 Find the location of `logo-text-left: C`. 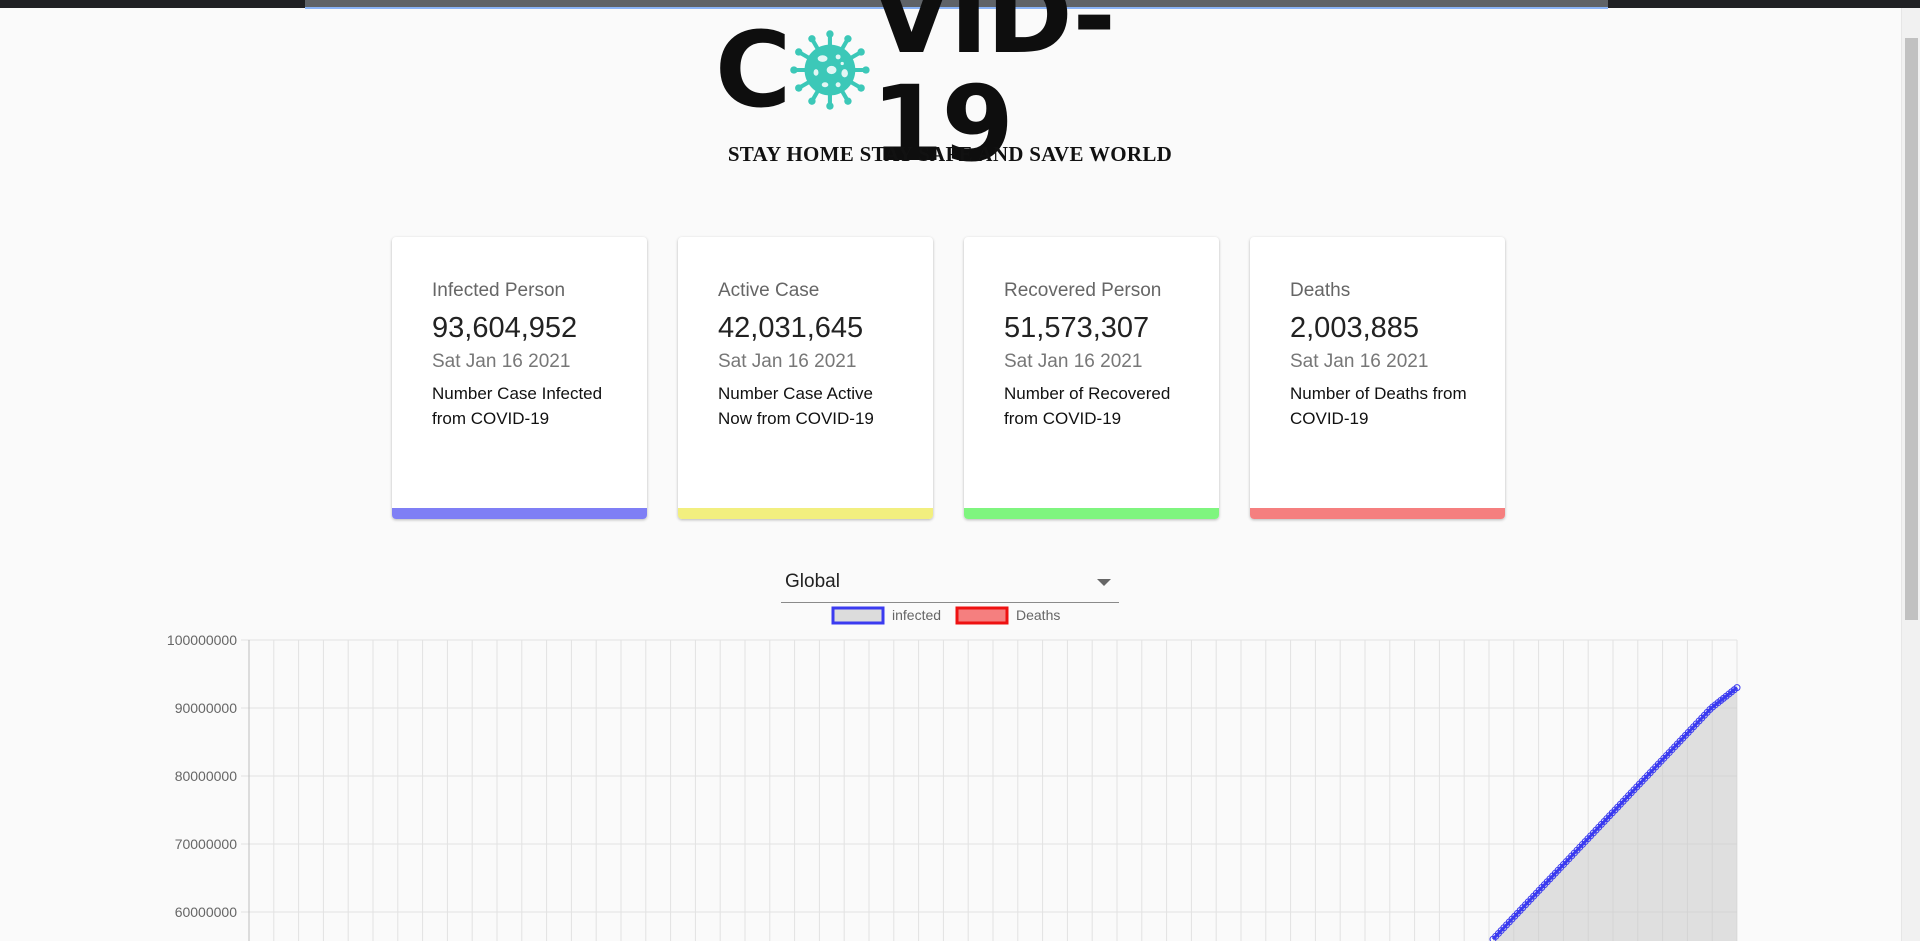

logo-text-left: C is located at coordinates (753, 70).